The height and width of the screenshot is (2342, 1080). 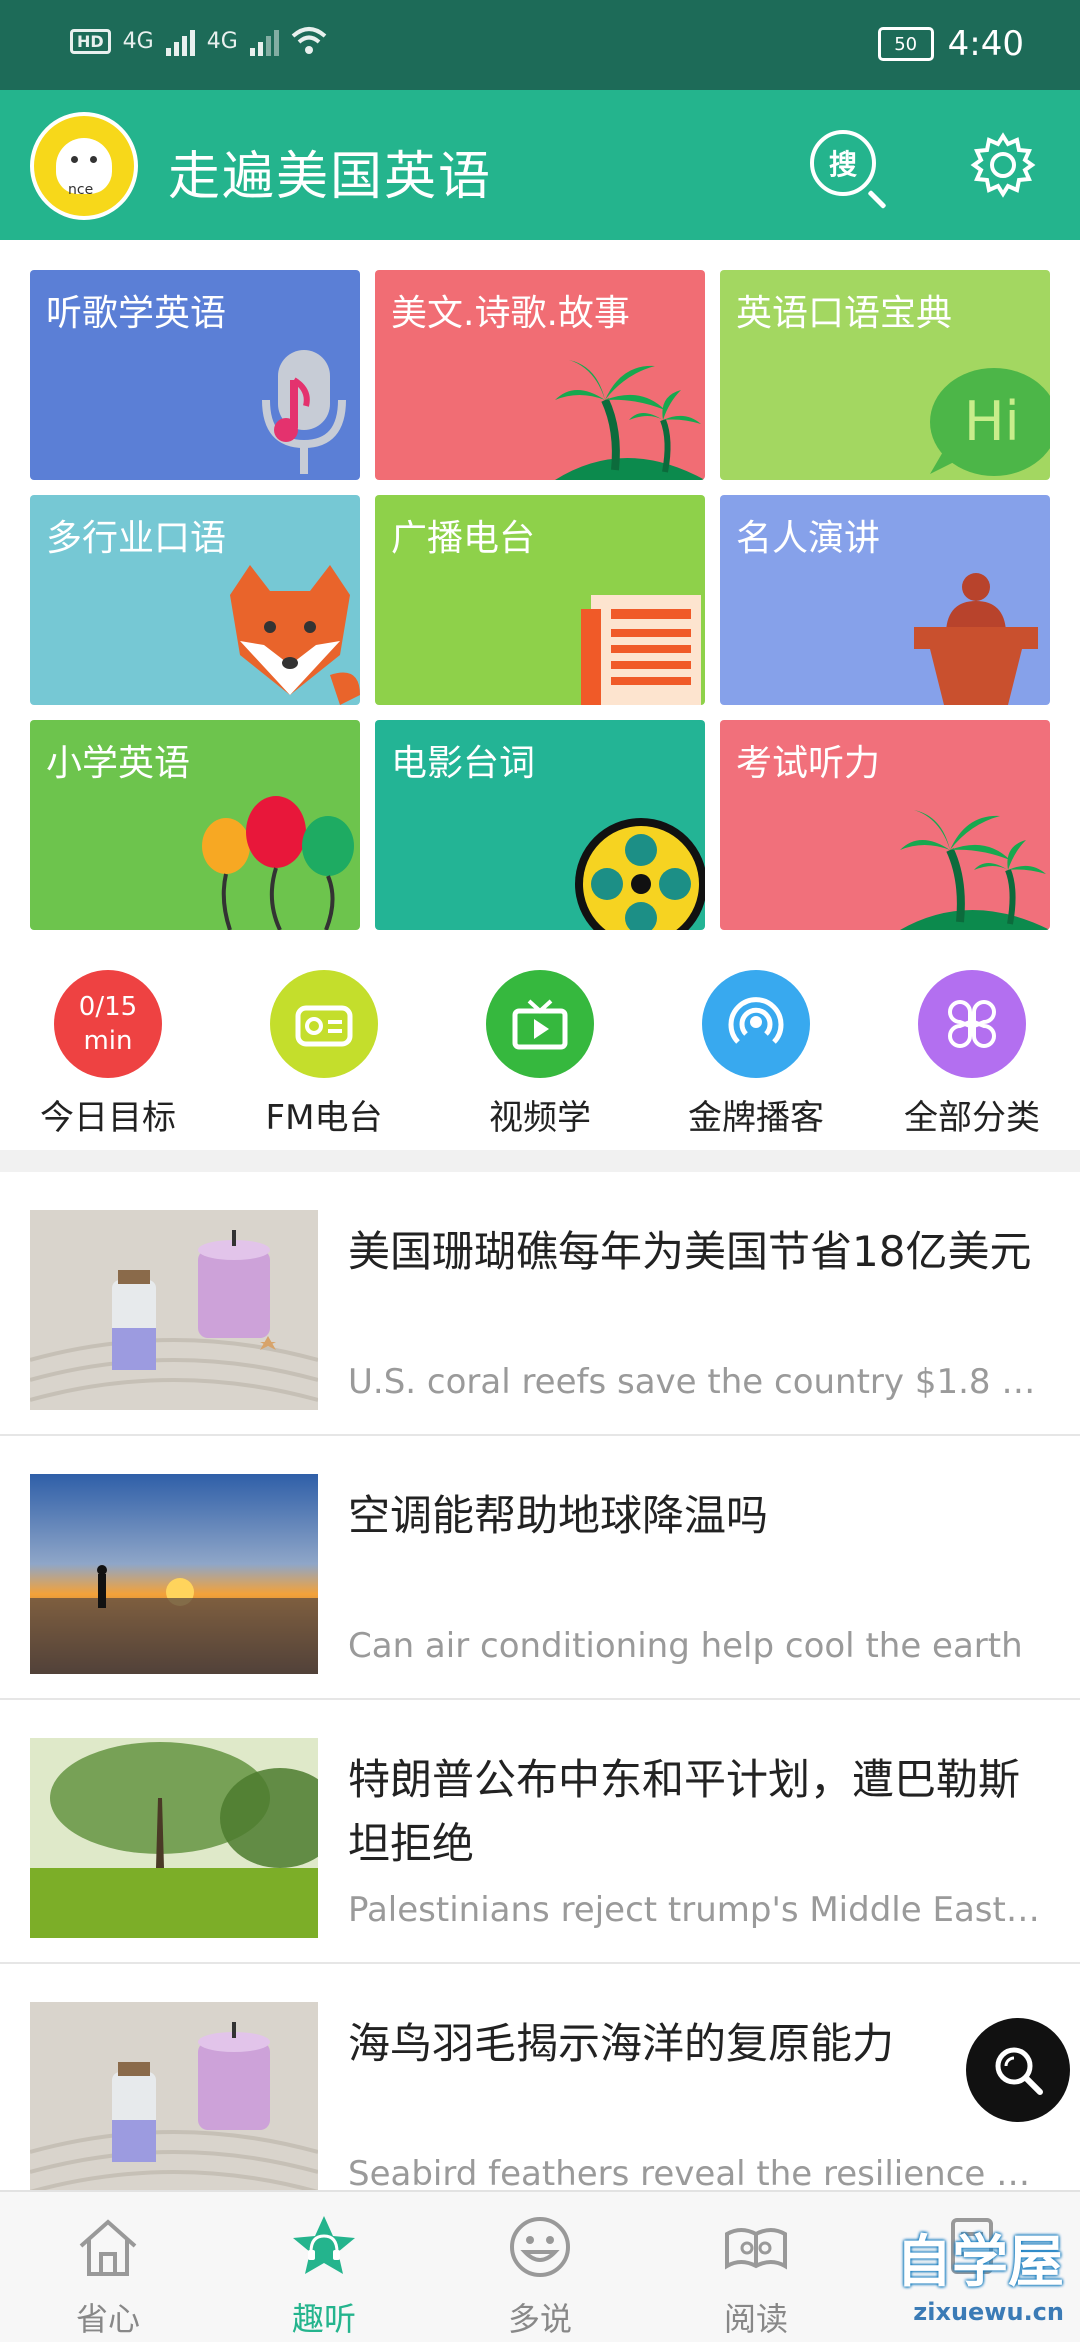 What do you see at coordinates (174, 1574) in the screenshot?
I see `thumbnail-sunset-beach` at bounding box center [174, 1574].